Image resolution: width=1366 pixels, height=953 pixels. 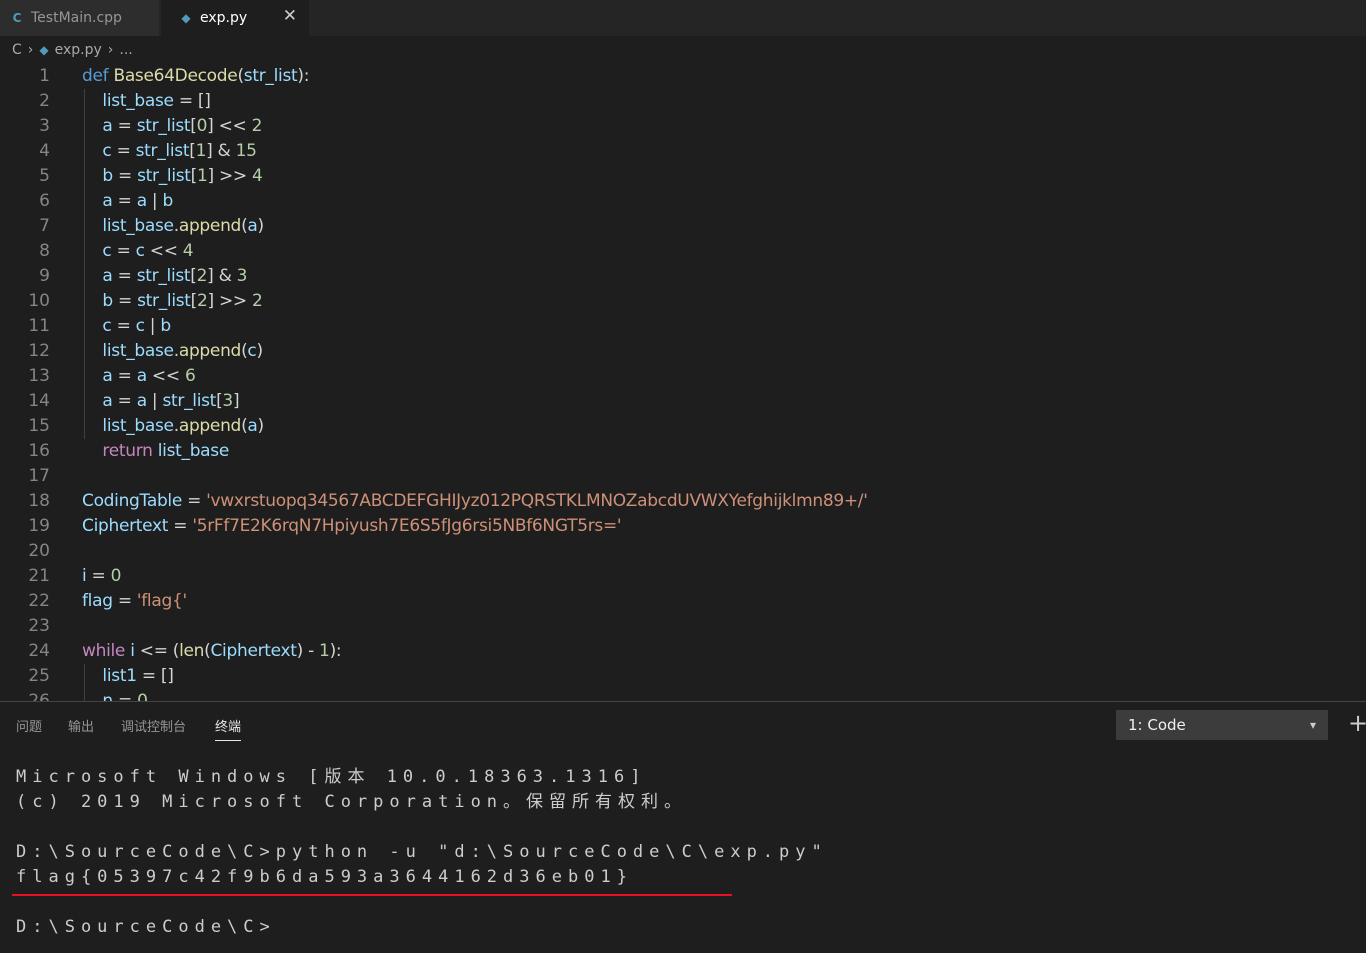 What do you see at coordinates (1222, 725) in the screenshot?
I see `terminal-select: 1: Code ▾` at bounding box center [1222, 725].